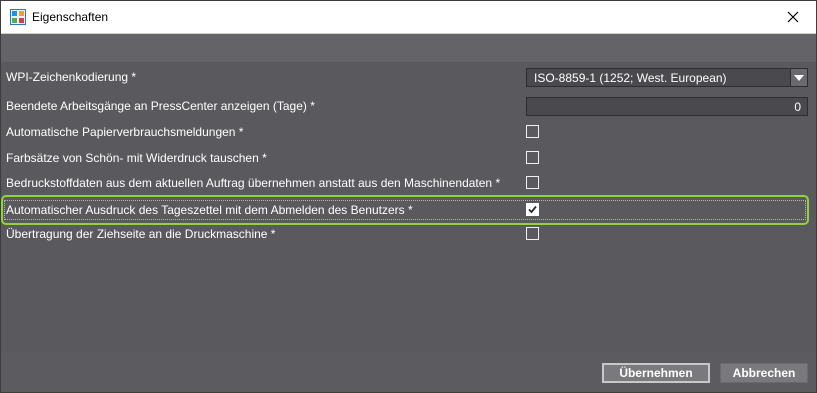  I want to click on swap-color-sets-checkbox, so click(532, 157).